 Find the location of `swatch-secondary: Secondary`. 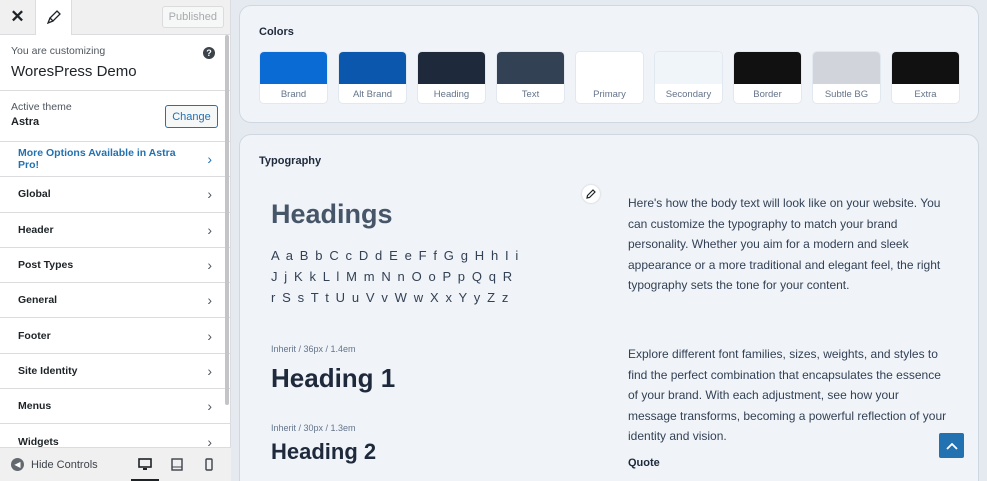

swatch-secondary: Secondary is located at coordinates (688, 77).